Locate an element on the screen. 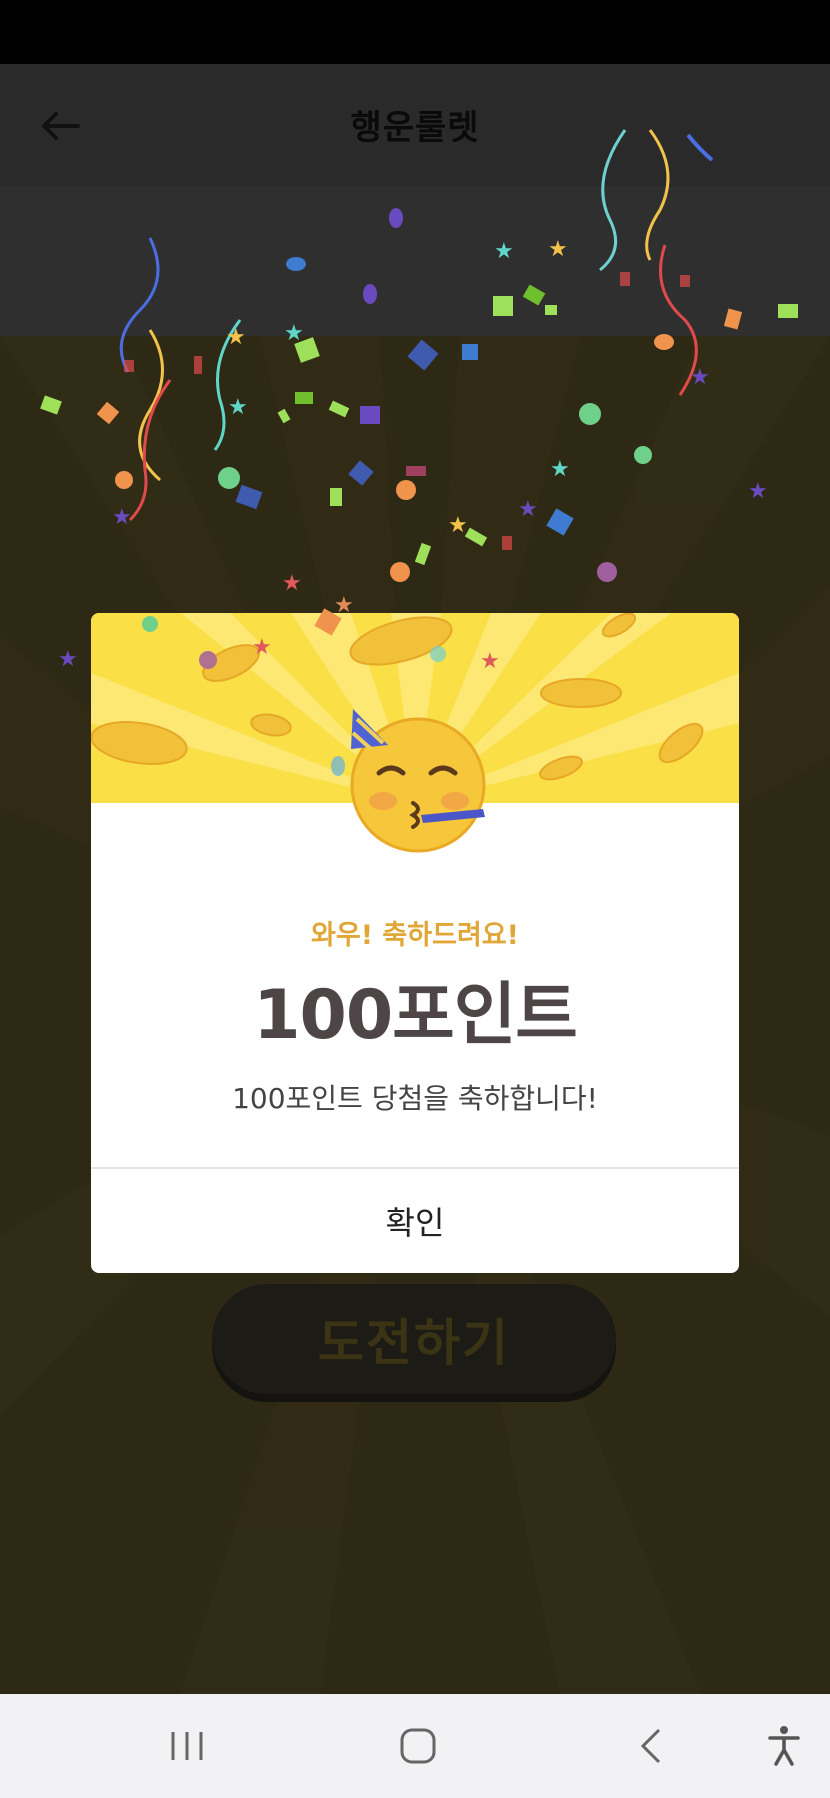 This screenshot has height=1798, width=830. confirm-label: 확인 is located at coordinates (415, 1223).